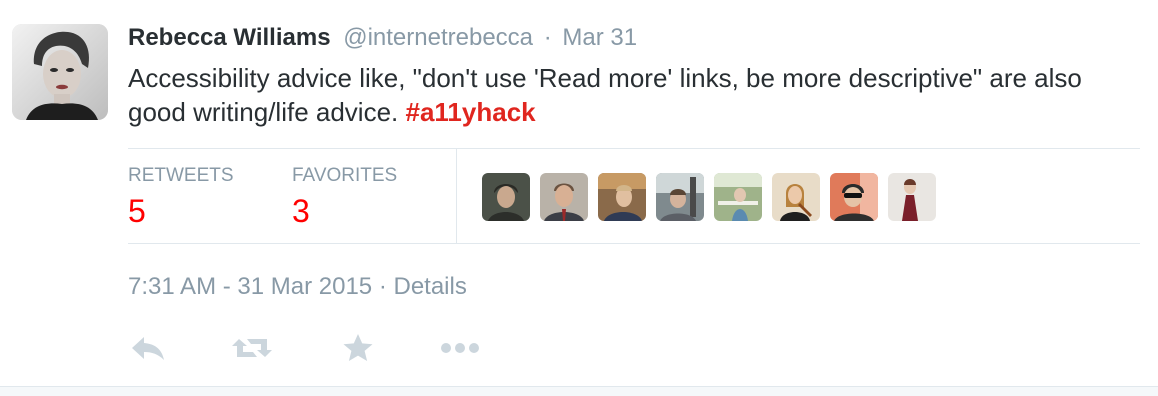 The image size is (1158, 396). Describe the element at coordinates (599, 37) in the screenshot. I see `tweet-date: Mar 31` at that location.